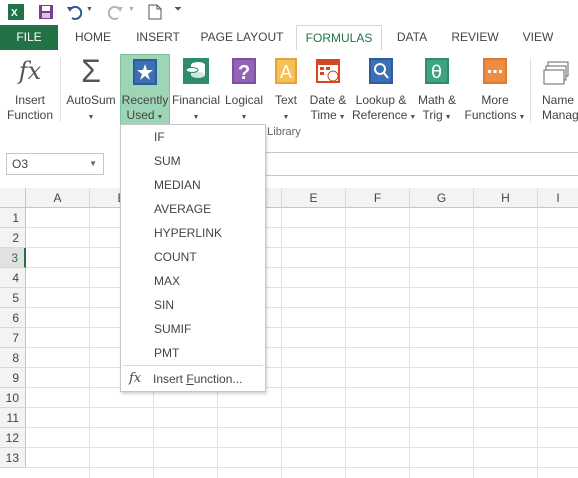 The height and width of the screenshot is (478, 578). I want to click on new-document-icon, so click(155, 12).